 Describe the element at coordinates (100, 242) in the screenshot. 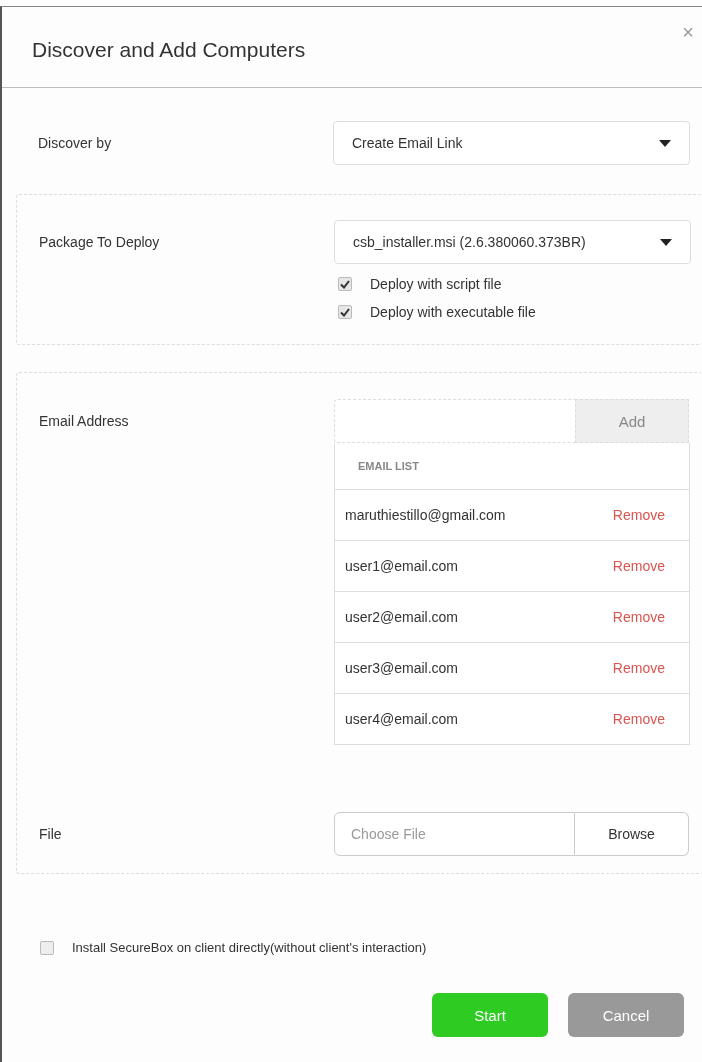

I see `field-label: Package To Deploy` at that location.